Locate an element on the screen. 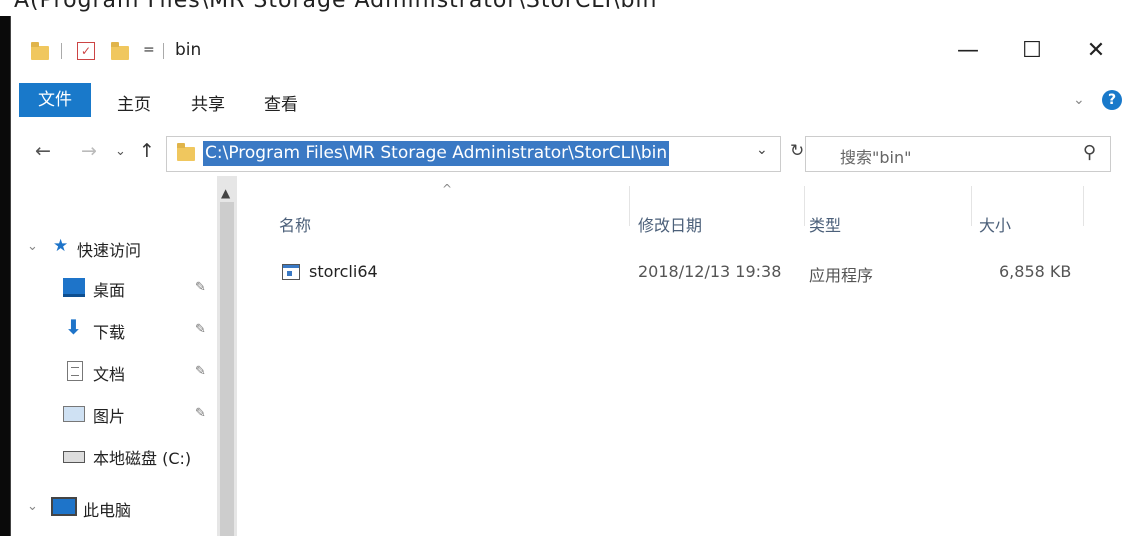 The image size is (1129, 536). drive-icon is located at coordinates (74, 457).